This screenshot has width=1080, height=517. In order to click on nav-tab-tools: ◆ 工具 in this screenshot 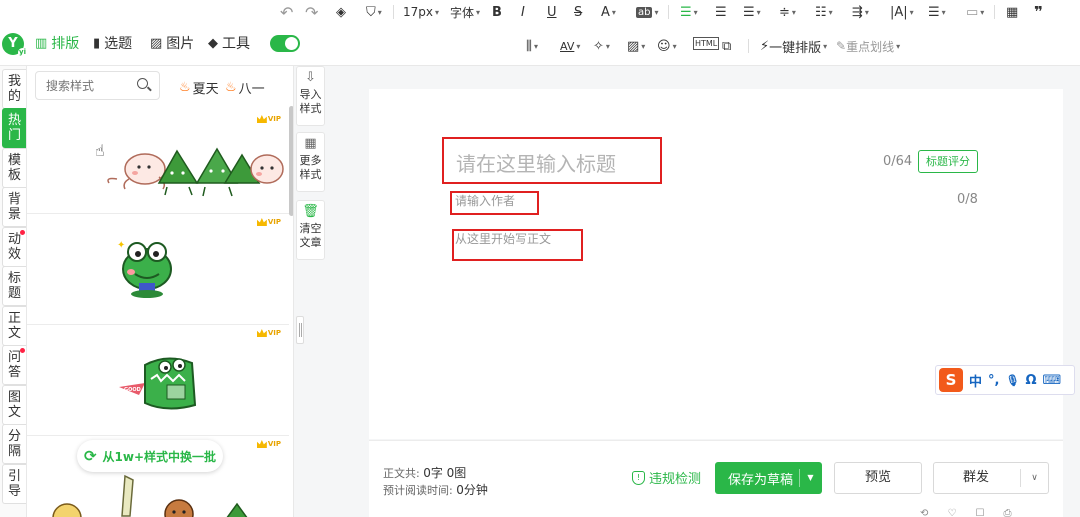, I will do `click(229, 43)`.